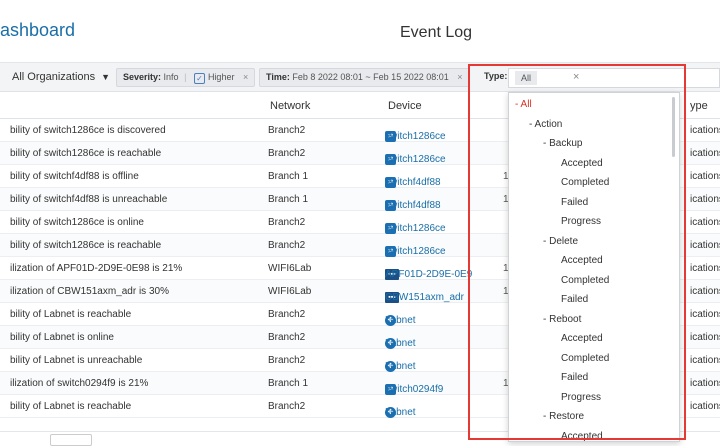 The width and height of the screenshot is (720, 446). Describe the element at coordinates (74, 176) in the screenshot. I see `event-message: bility of switchf4df88 is offline` at that location.